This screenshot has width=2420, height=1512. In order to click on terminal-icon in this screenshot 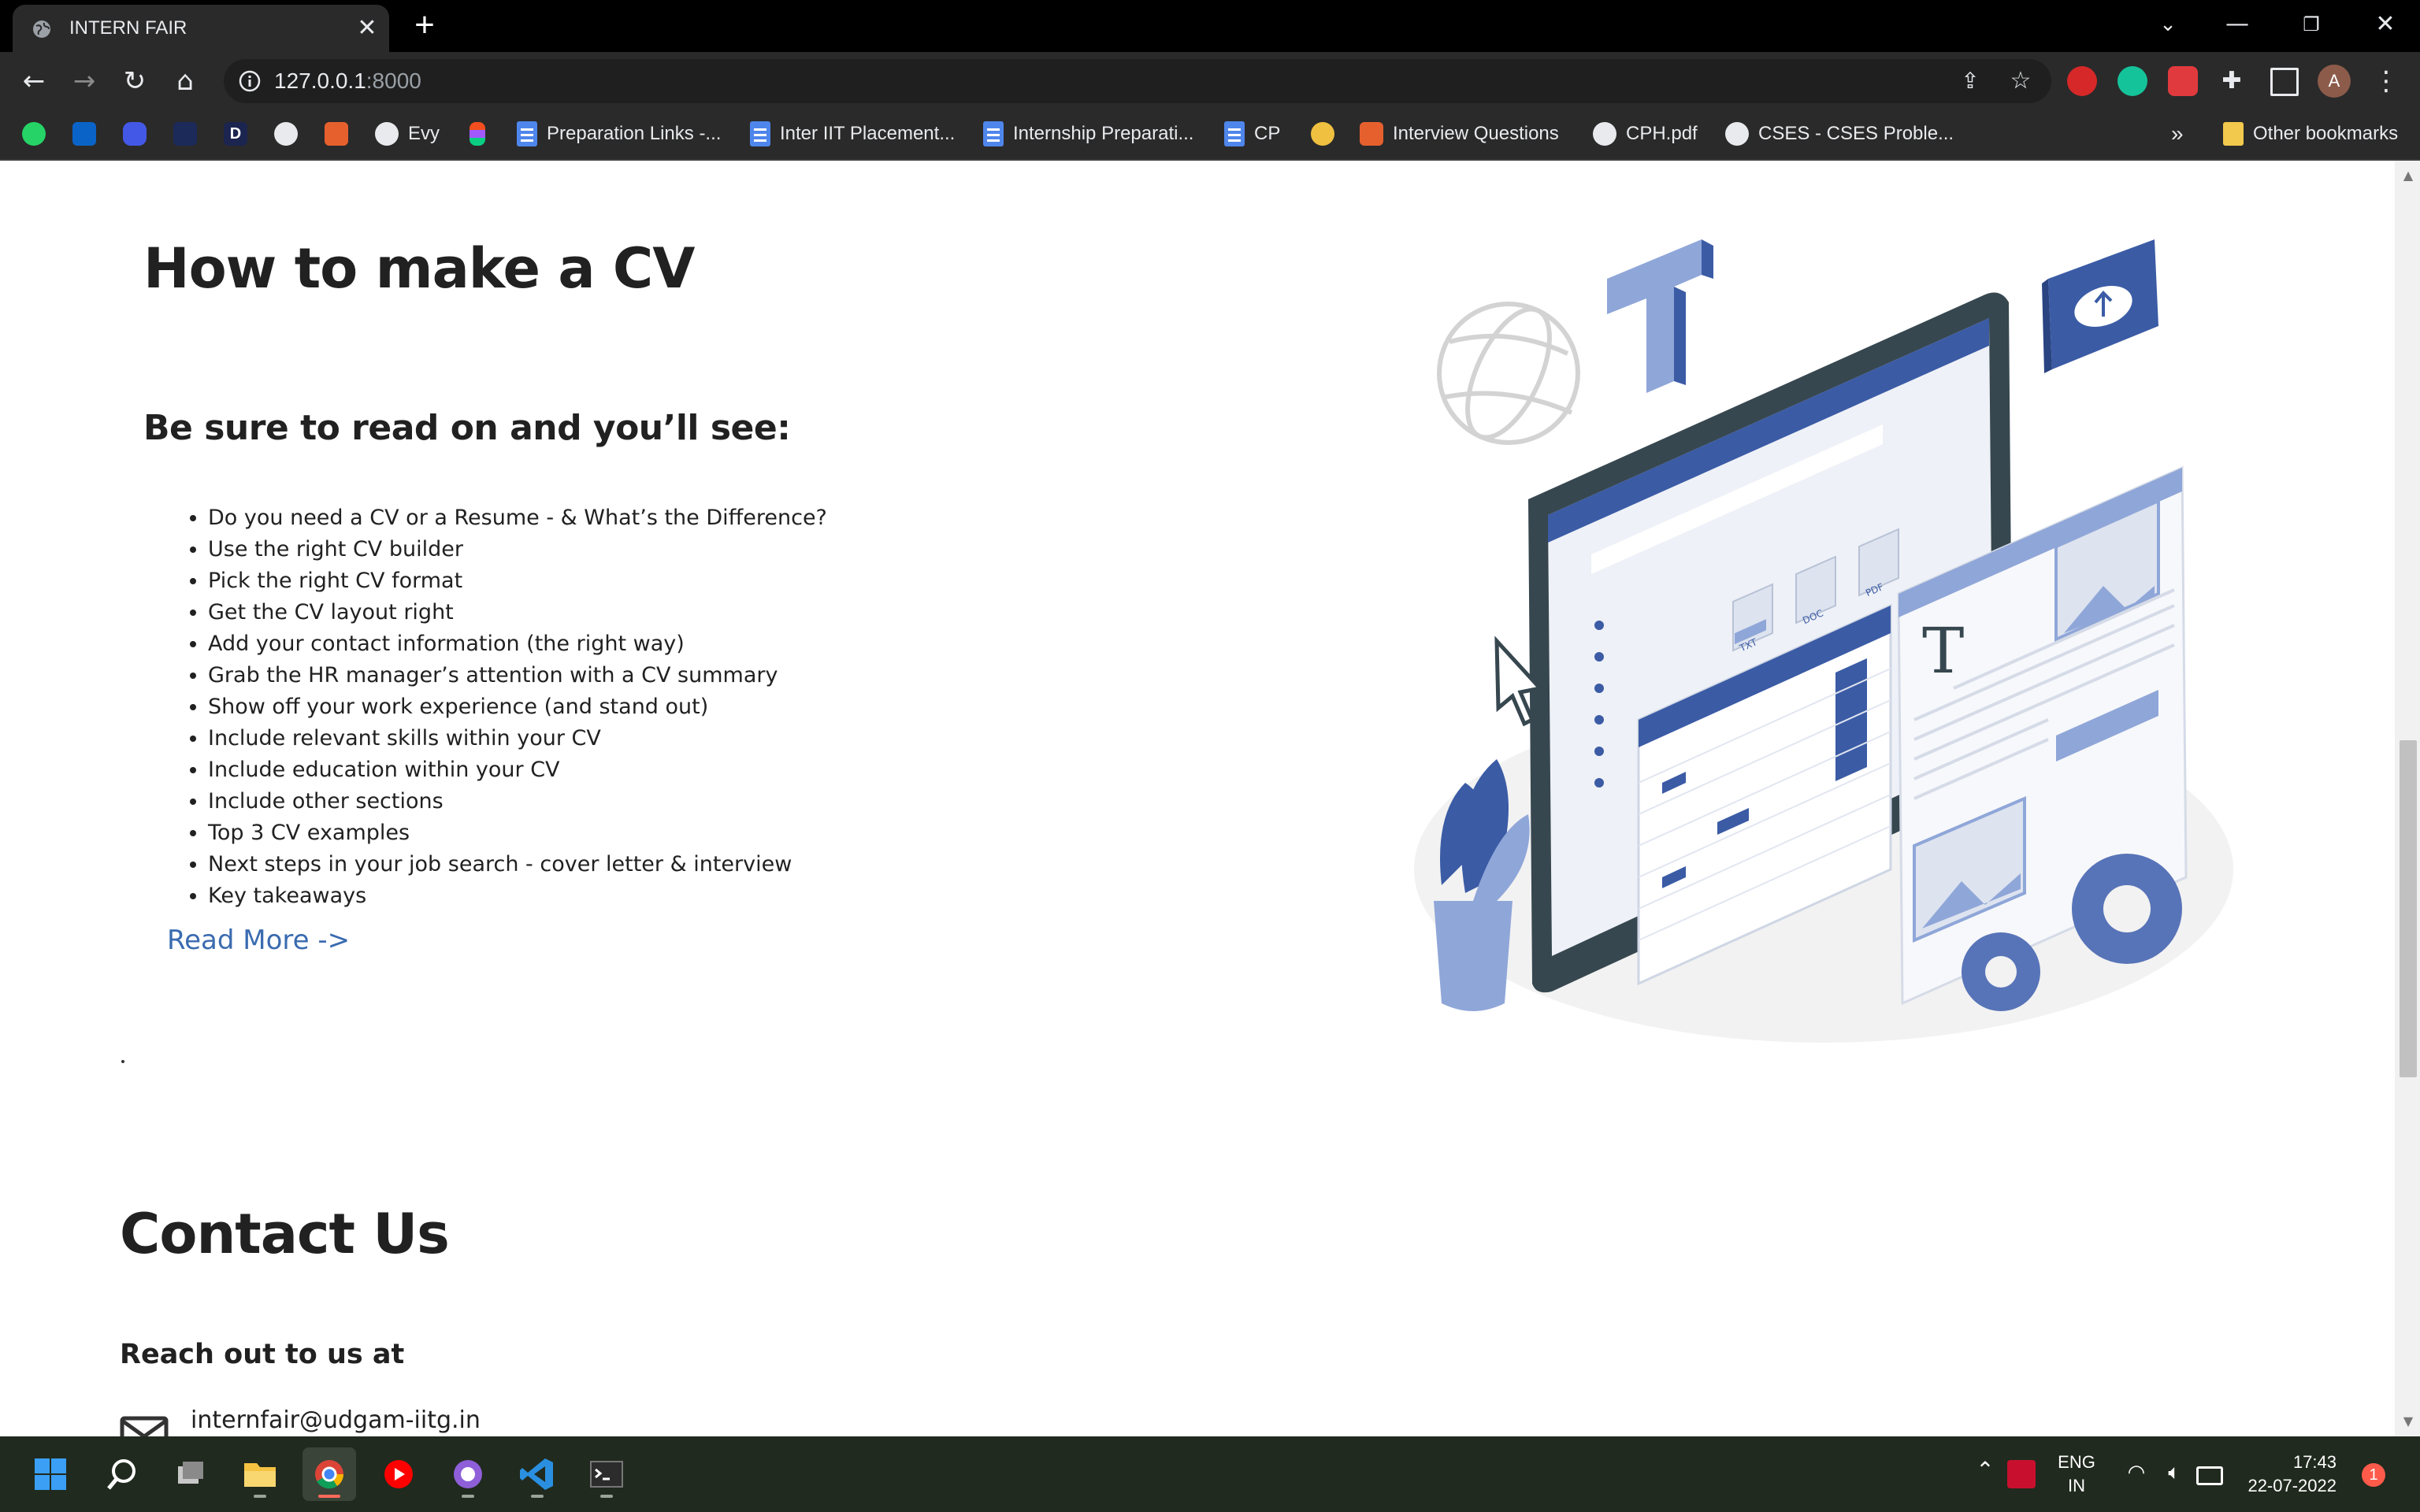, I will do `click(606, 1474)`.